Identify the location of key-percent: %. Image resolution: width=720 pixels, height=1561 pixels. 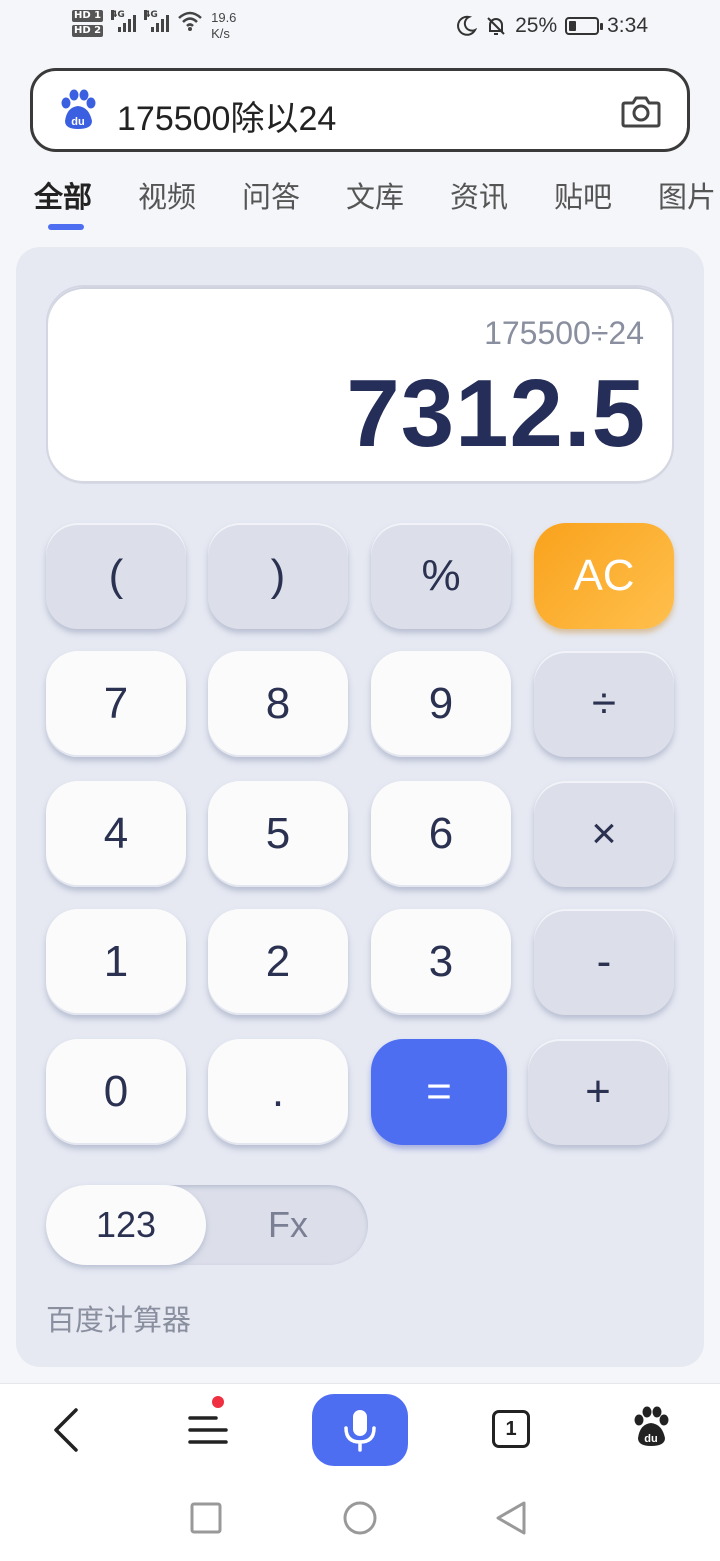
(441, 576).